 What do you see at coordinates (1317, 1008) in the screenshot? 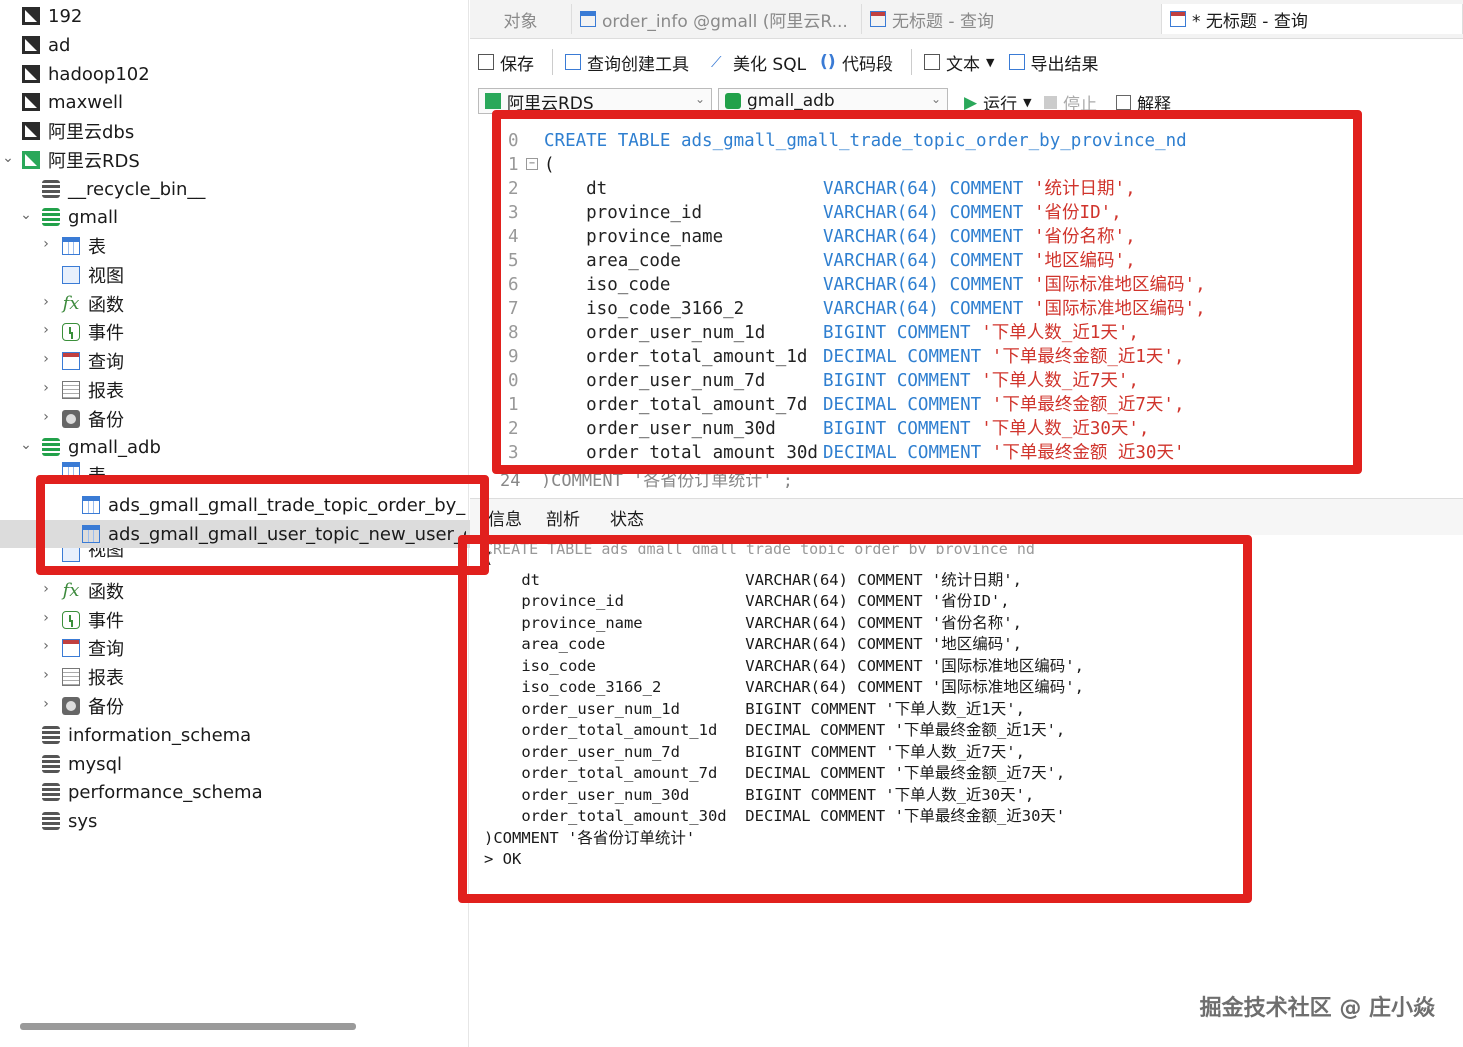
I see `watermark: 掘金技术社区 @ 庄小焱` at bounding box center [1317, 1008].